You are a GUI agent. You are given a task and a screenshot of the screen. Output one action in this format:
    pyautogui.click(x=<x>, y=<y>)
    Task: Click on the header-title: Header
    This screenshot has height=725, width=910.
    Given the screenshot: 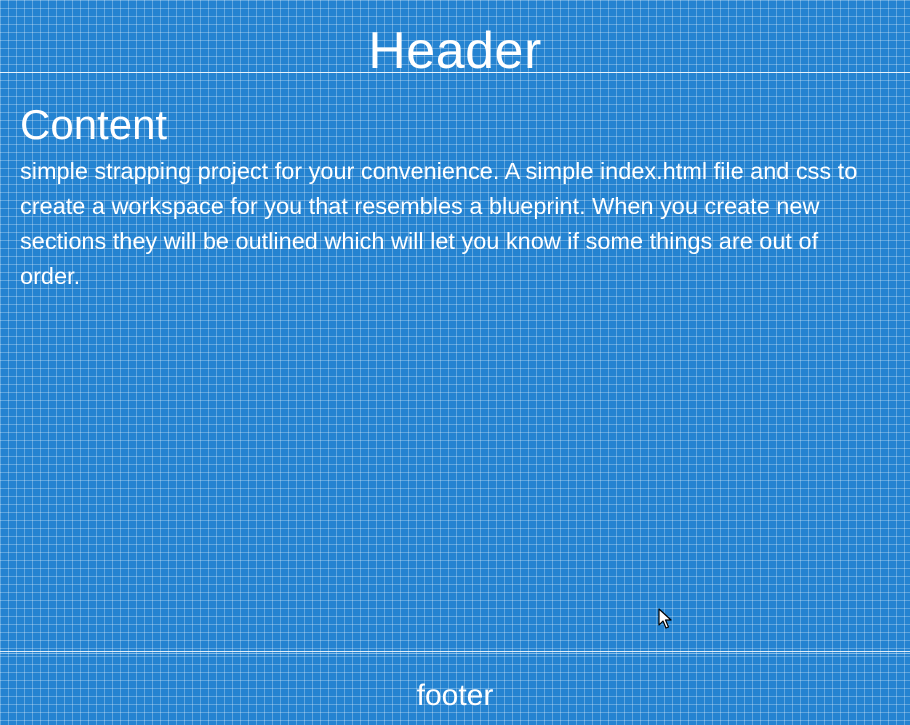 What is the action you would take?
    pyautogui.click(x=455, y=47)
    